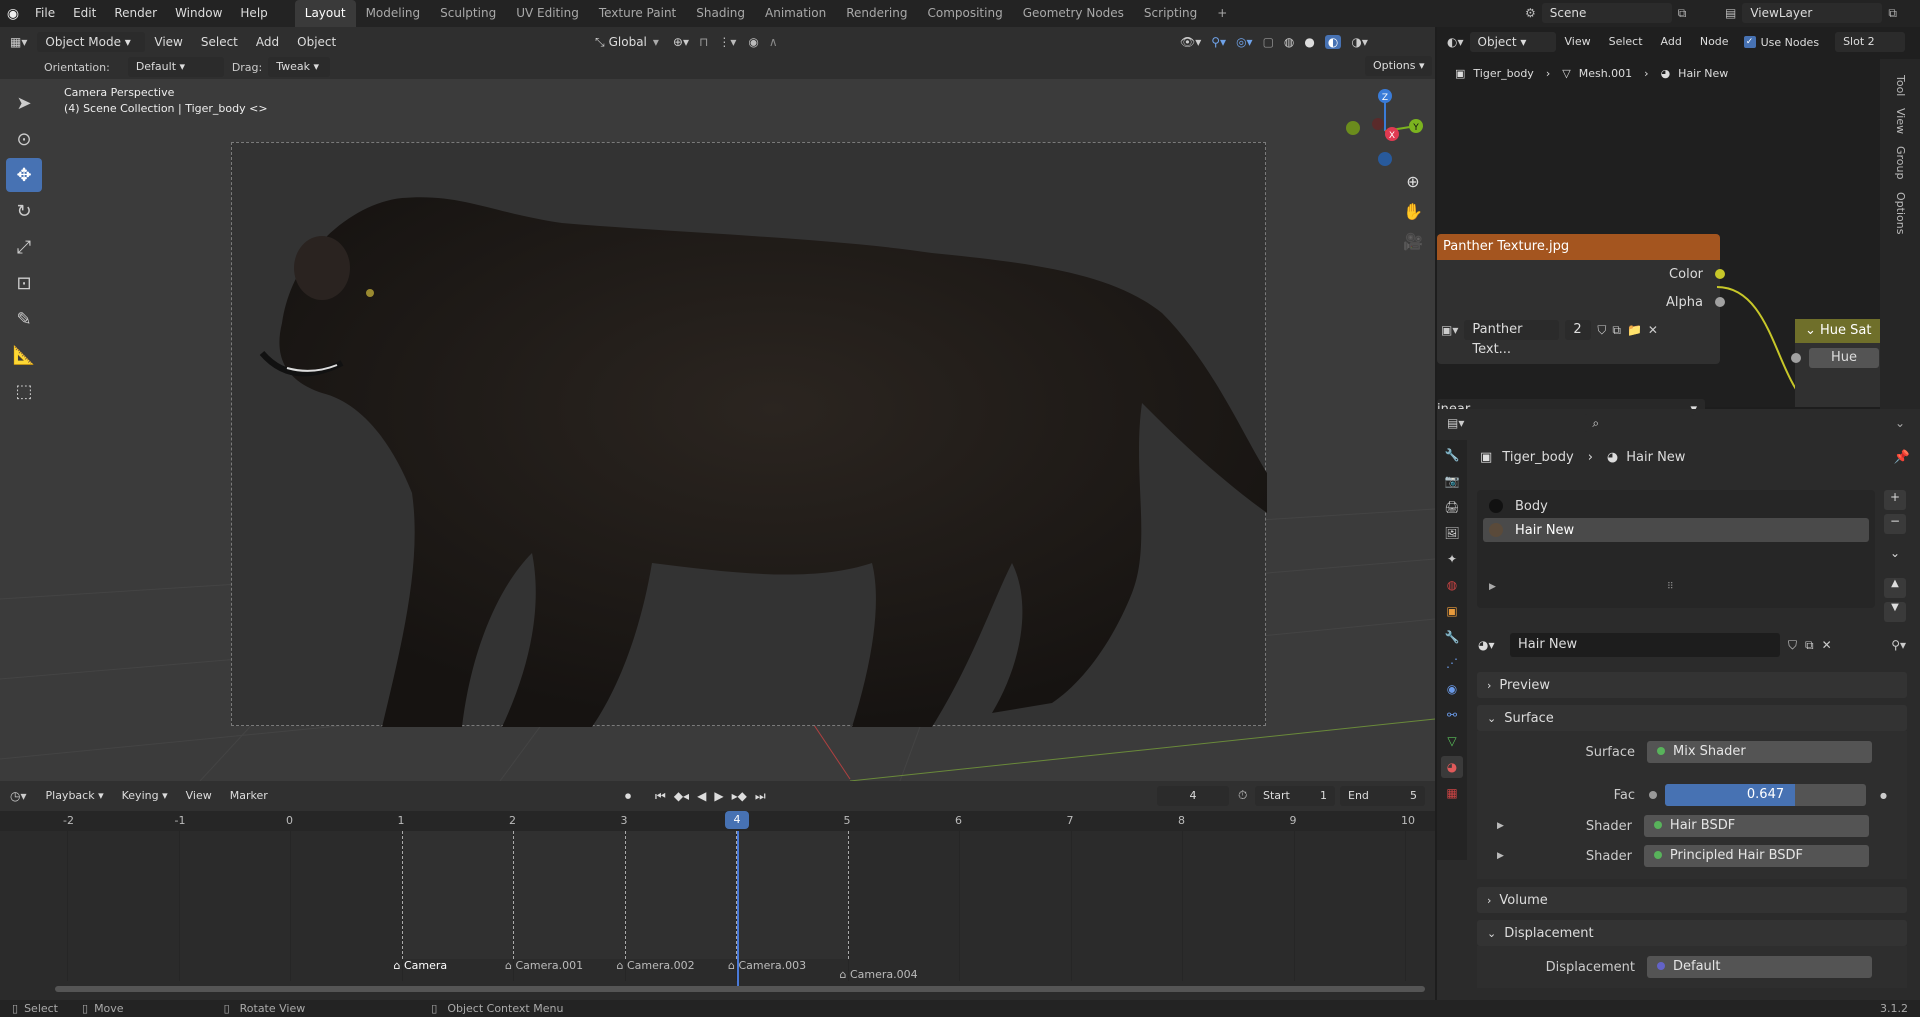 The height and width of the screenshot is (1017, 1920). I want to click on data-tab-icon: ▽, so click(1452, 741).